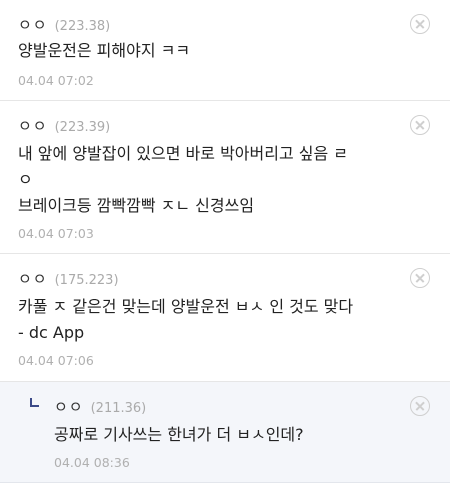 The height and width of the screenshot is (483, 450). I want to click on comment-date: 04.04 07:02, so click(56, 80).